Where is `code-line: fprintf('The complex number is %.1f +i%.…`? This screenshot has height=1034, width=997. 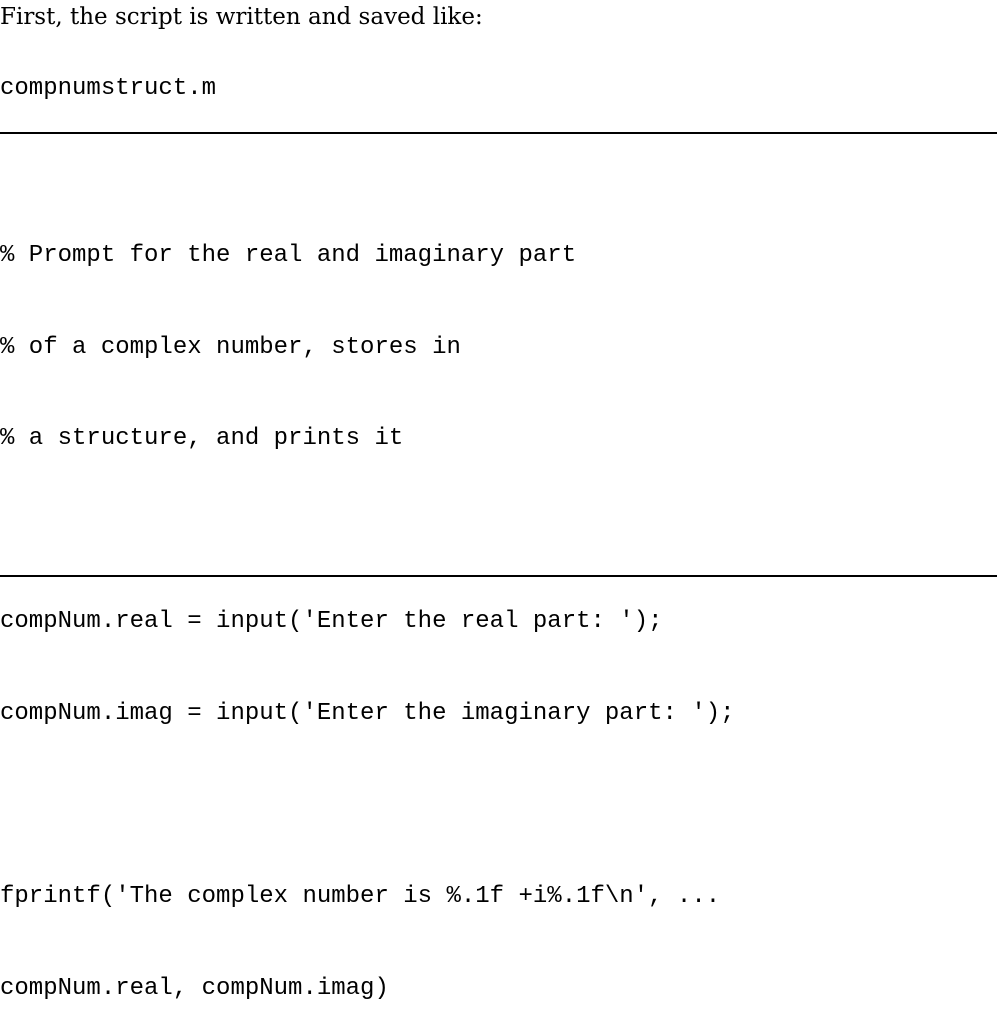
code-line: fprintf('The complex number is %.1f +i%.… is located at coordinates (360, 897).